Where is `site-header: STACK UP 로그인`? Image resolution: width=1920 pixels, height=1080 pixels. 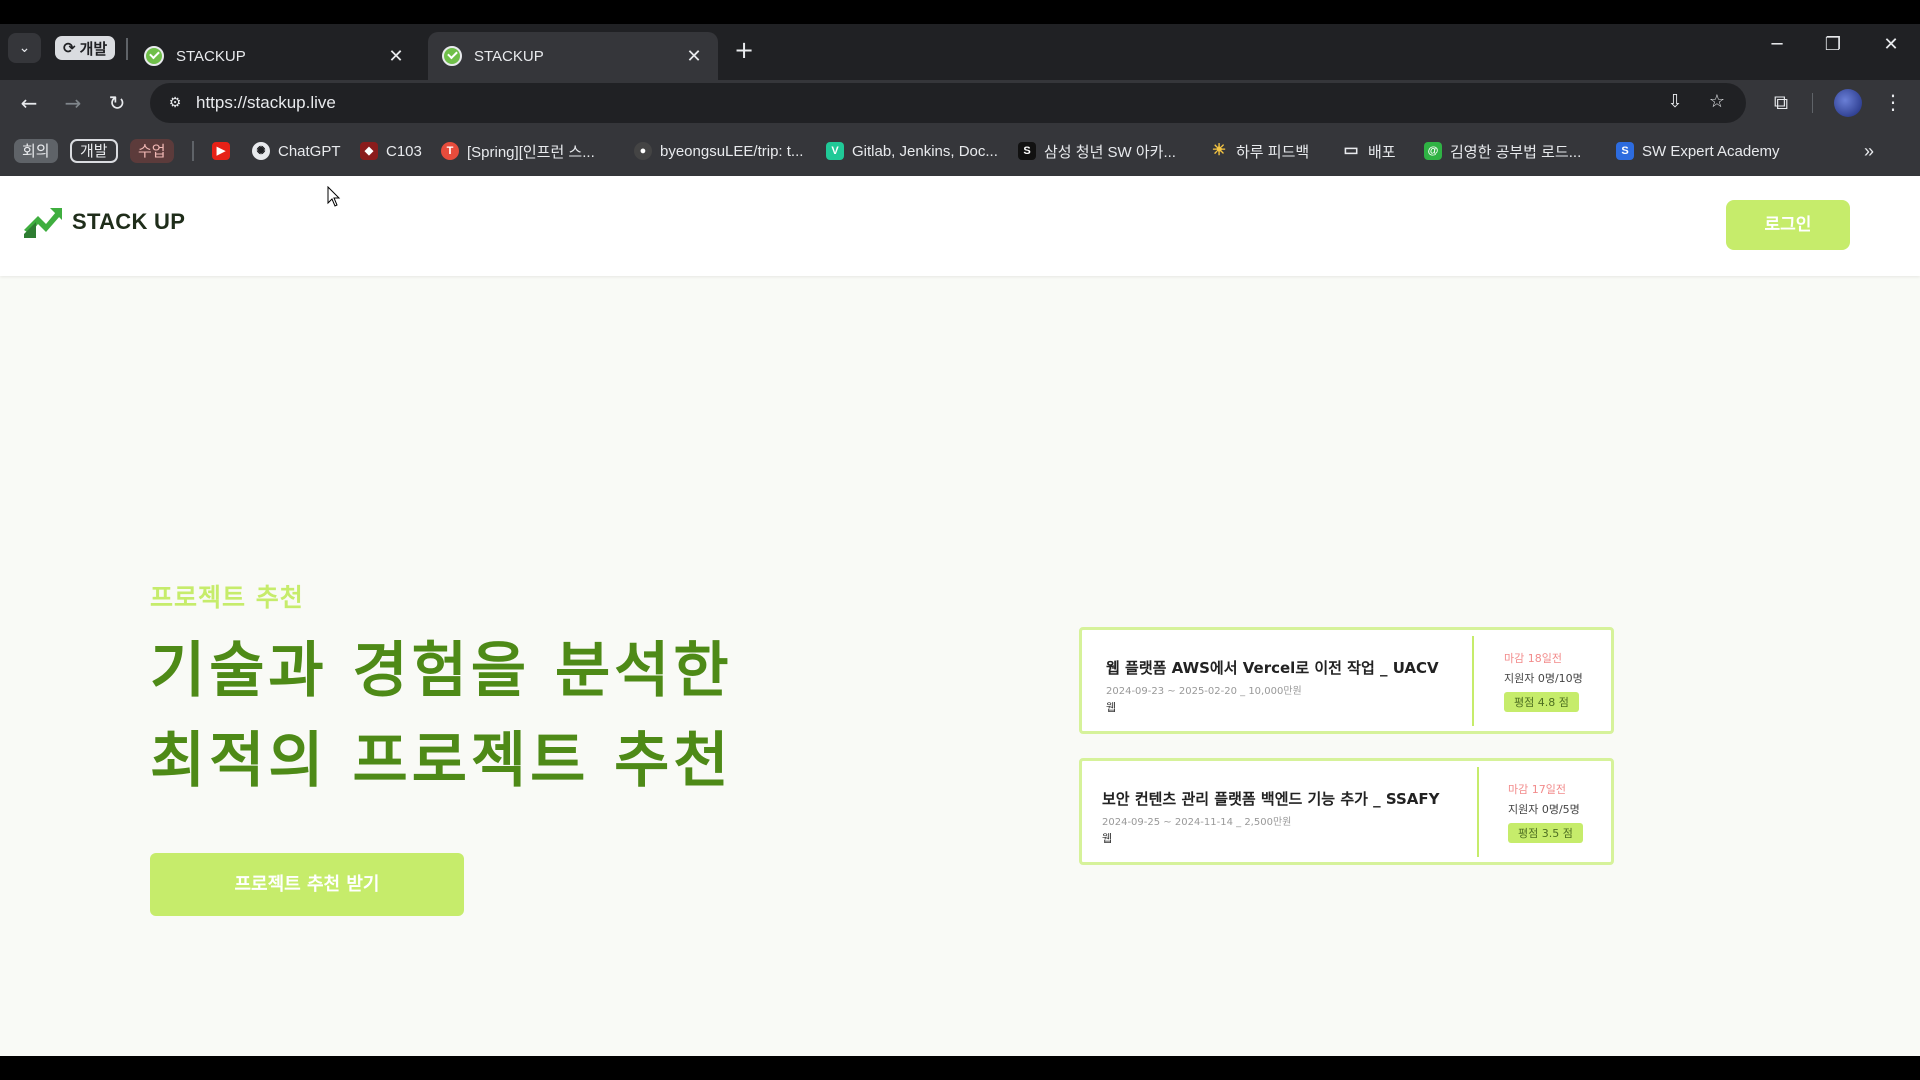 site-header: STACK UP 로그인 is located at coordinates (960, 226).